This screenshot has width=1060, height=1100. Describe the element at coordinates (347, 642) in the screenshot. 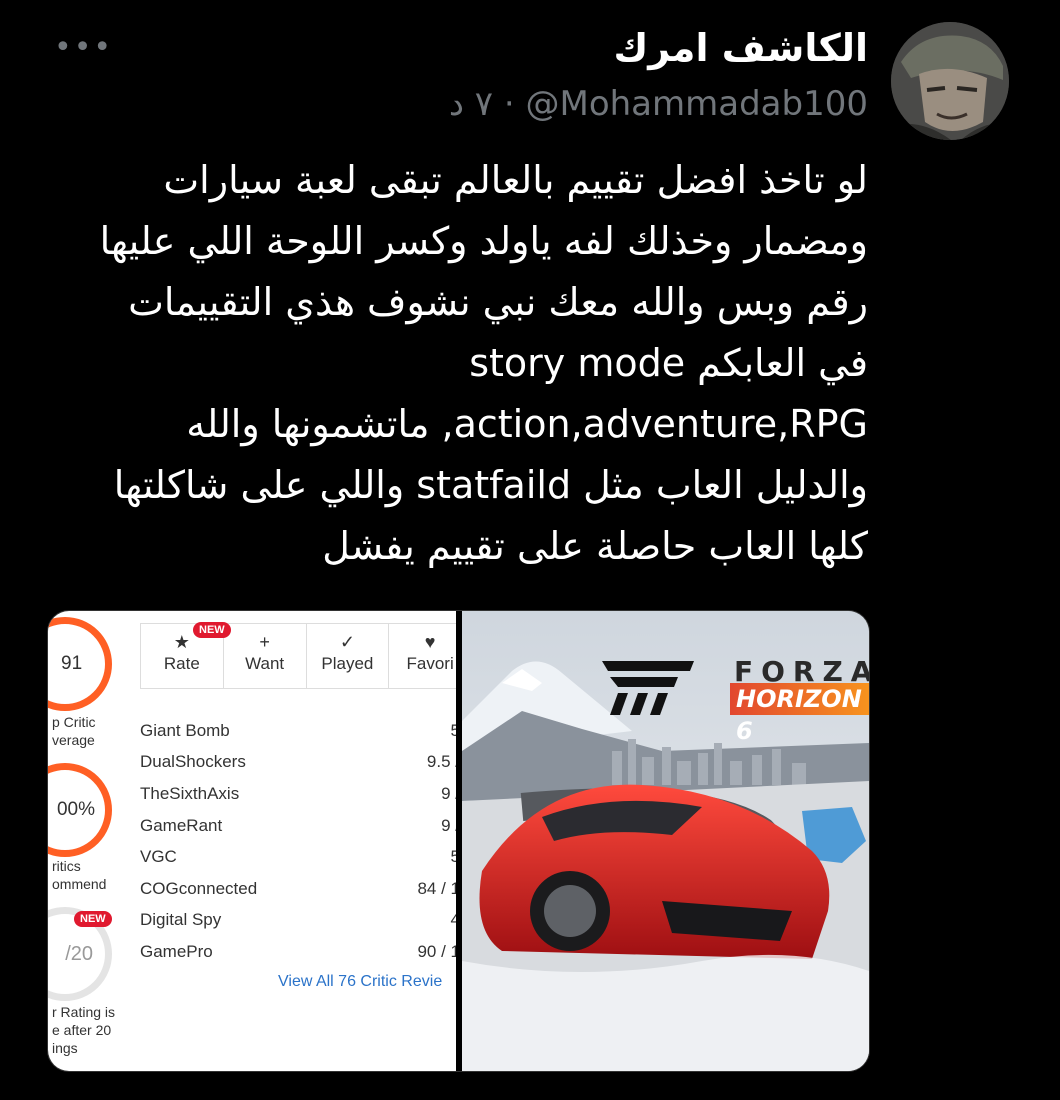

I see `checkmark-icon: ✓` at that location.